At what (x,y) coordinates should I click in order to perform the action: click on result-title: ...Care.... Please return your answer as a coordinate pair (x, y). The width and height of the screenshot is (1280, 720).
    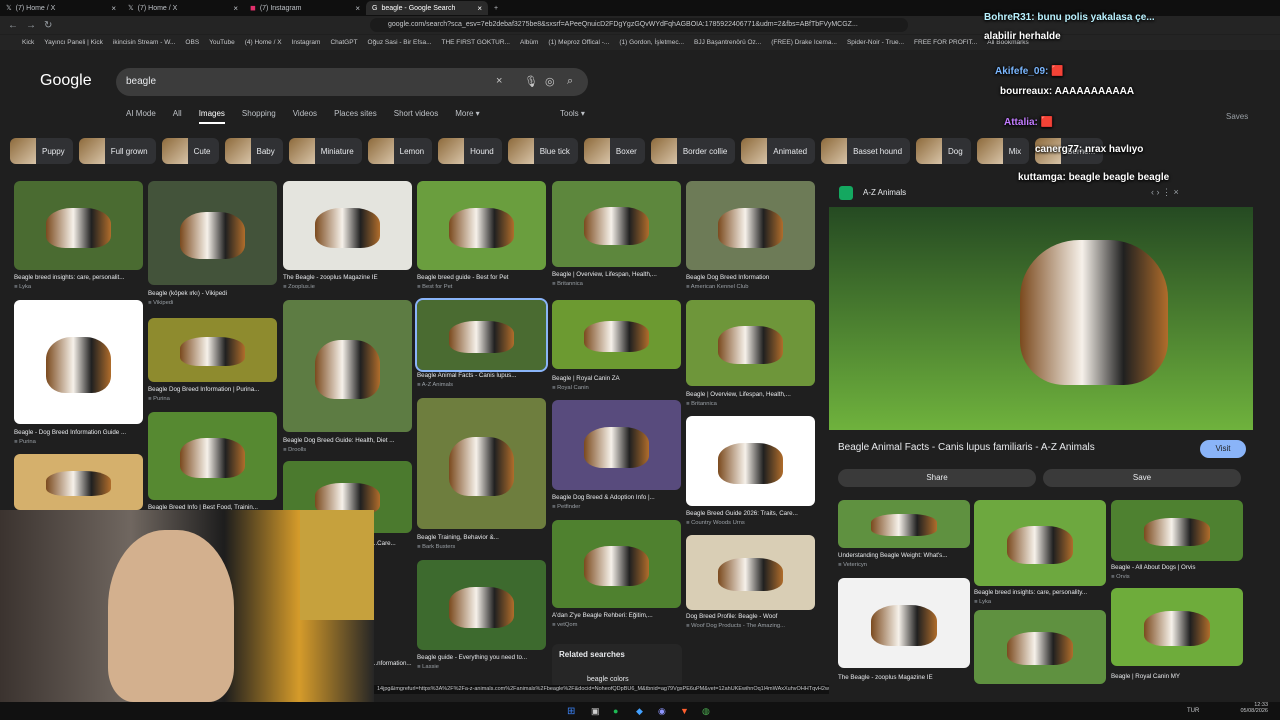
    Looking at the image, I should click on (392, 543).